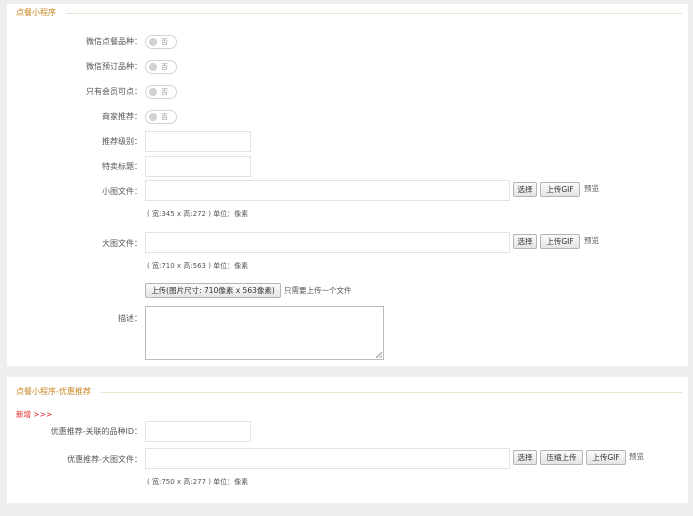 This screenshot has width=693, height=516. I want to click on add-new-link: 新增 >>>, so click(34, 415).